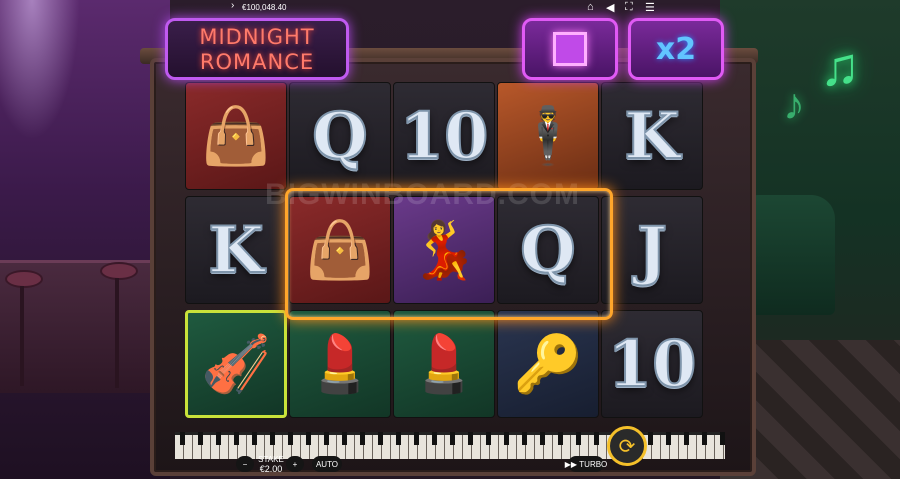 The height and width of the screenshot is (479, 900). I want to click on game-logo: MIDNIGHT ROMANCE, so click(257, 49).